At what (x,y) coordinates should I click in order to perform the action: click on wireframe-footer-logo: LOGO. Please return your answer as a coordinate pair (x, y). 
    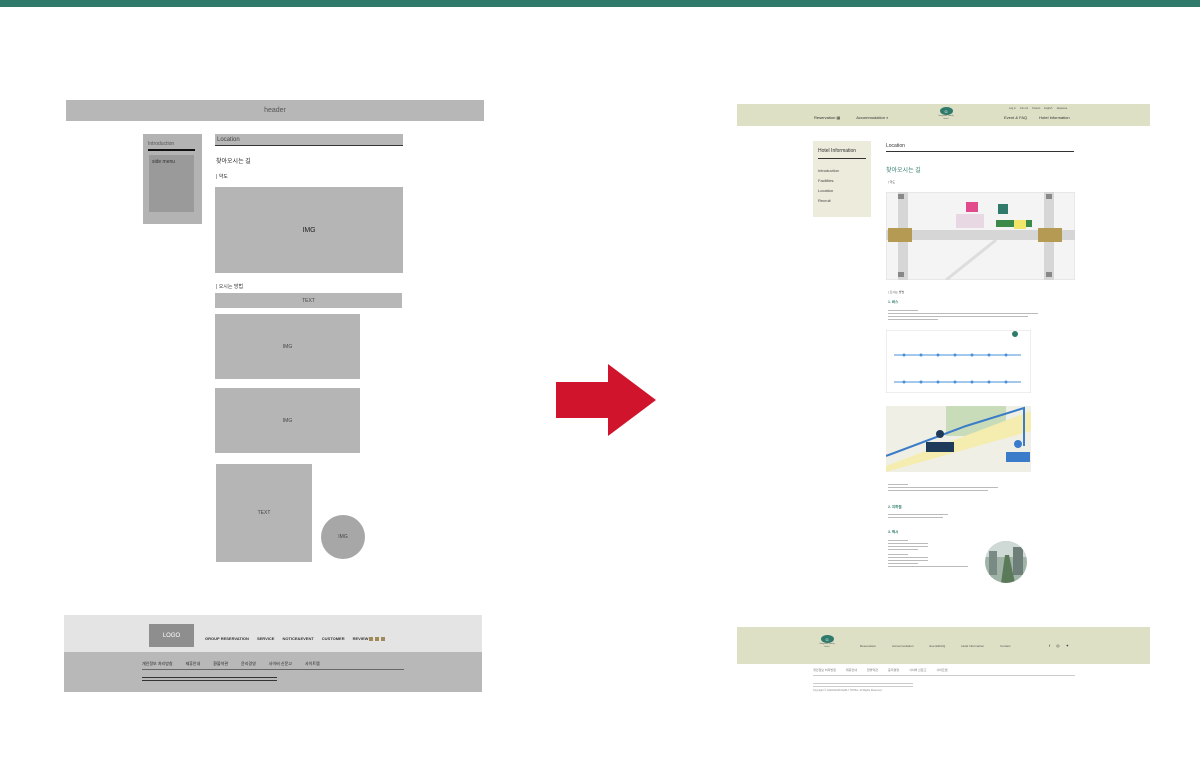
    Looking at the image, I should click on (171, 635).